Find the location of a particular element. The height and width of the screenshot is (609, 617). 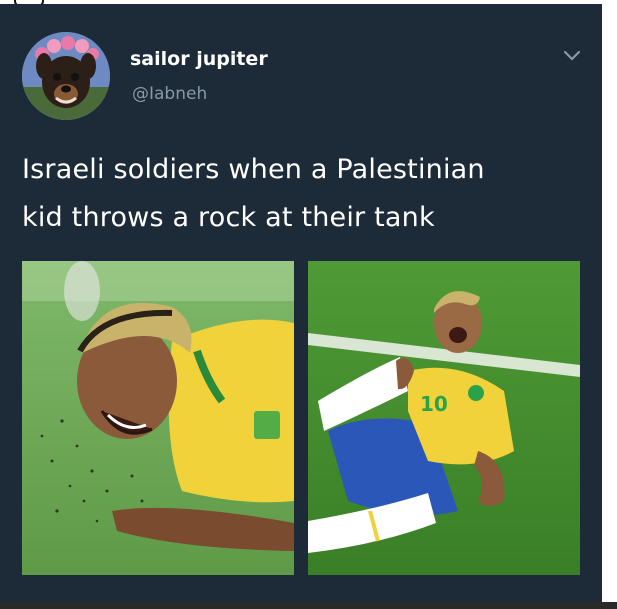

jersey-number: 10 is located at coordinates (434, 404).